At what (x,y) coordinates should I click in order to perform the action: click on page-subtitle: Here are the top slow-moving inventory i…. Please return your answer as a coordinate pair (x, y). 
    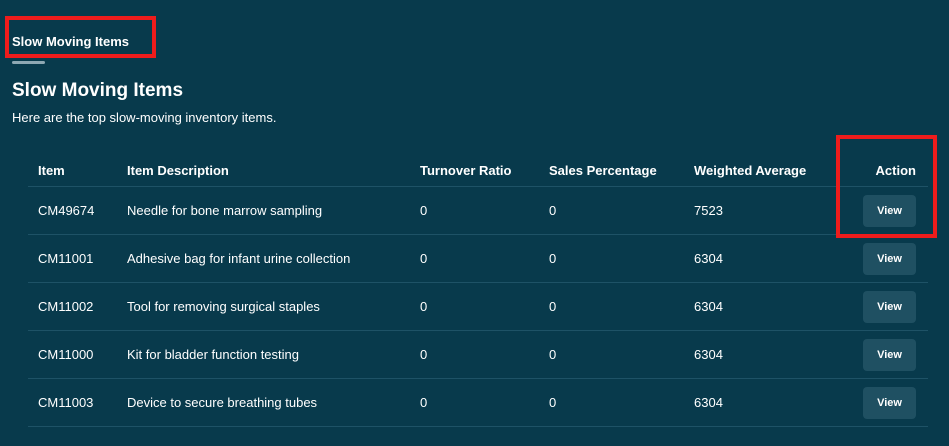
    Looking at the image, I should click on (144, 117).